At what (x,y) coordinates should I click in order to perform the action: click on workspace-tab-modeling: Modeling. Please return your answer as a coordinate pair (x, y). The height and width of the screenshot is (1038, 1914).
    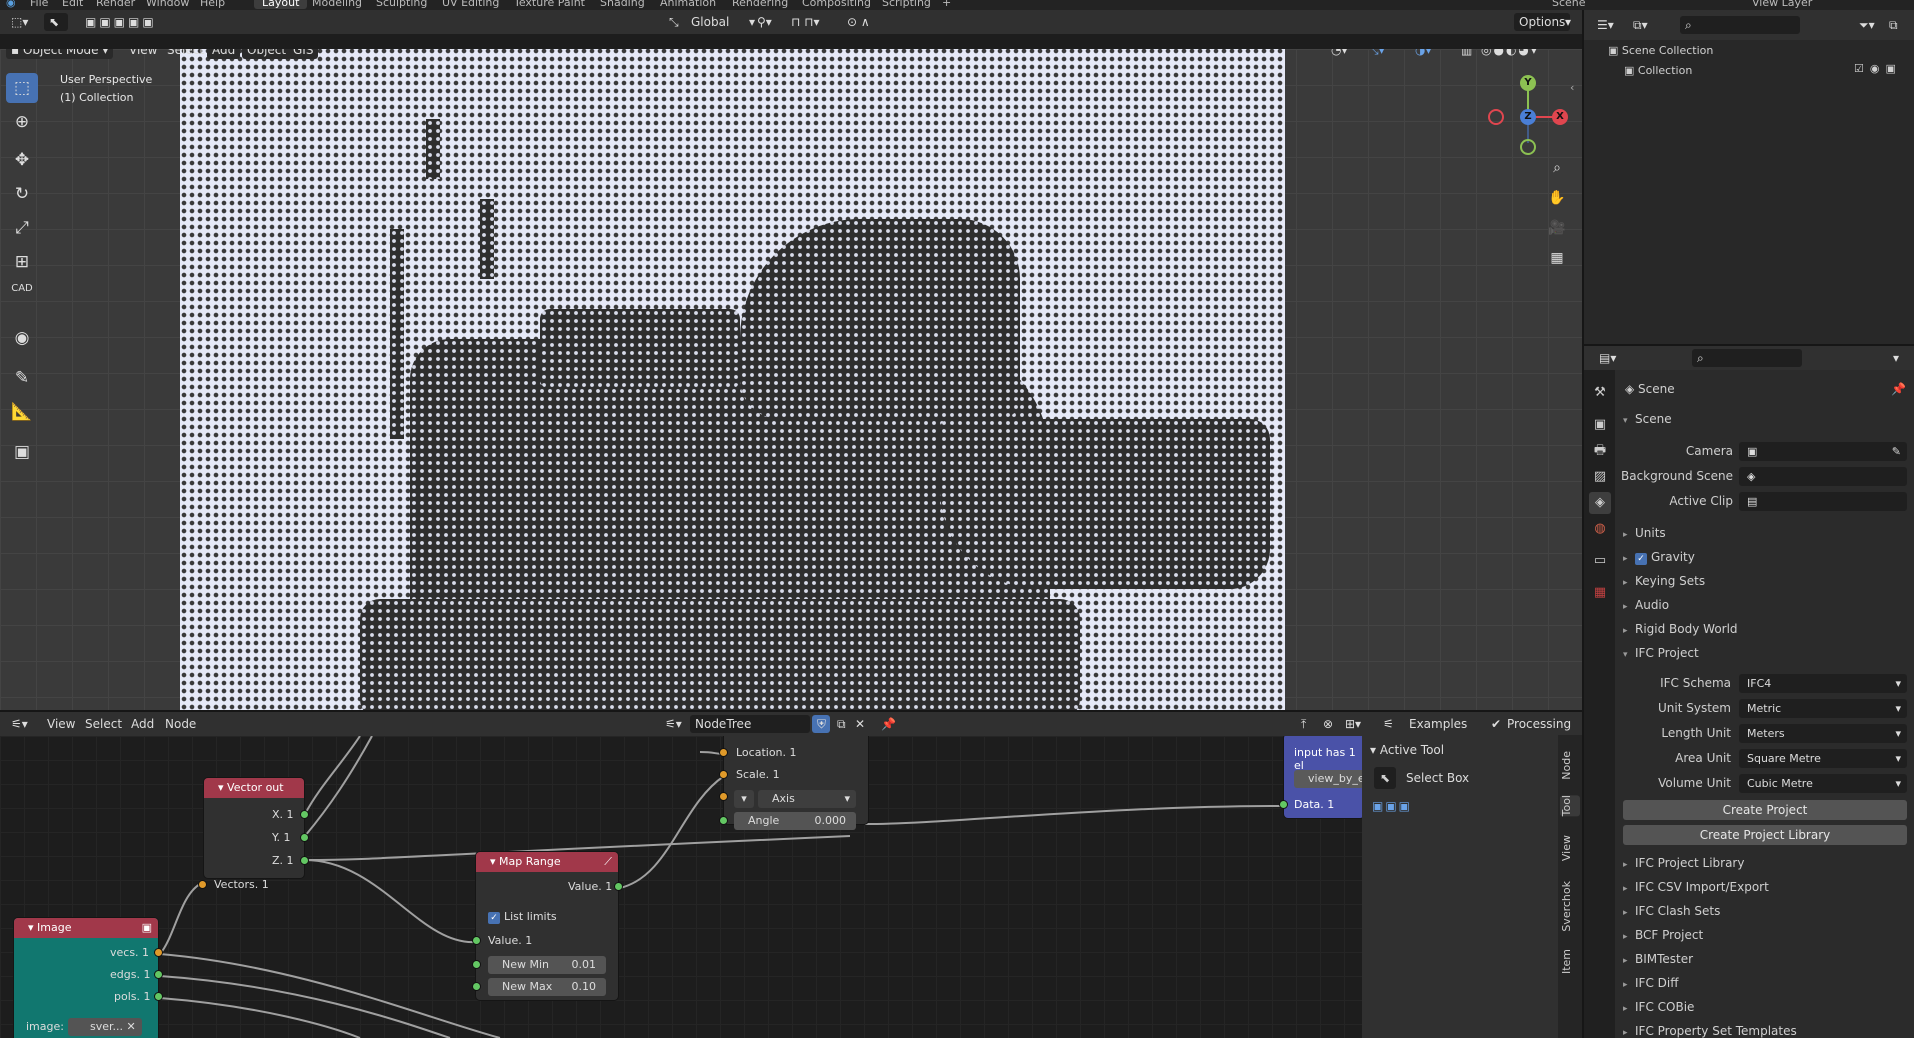
    Looking at the image, I should click on (337, 4).